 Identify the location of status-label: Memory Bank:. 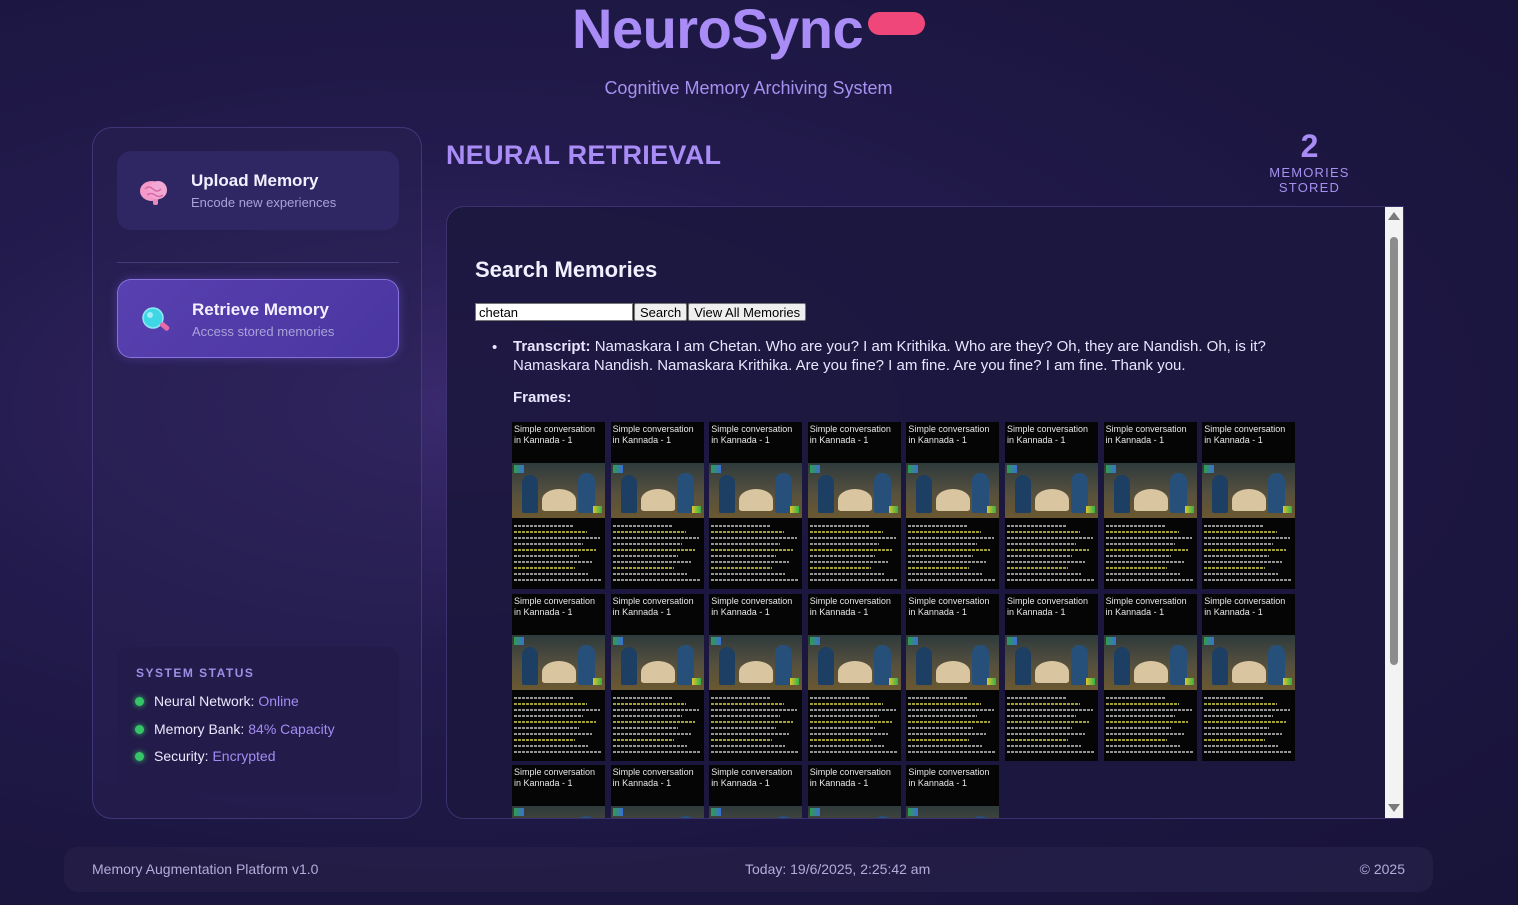
(199, 729).